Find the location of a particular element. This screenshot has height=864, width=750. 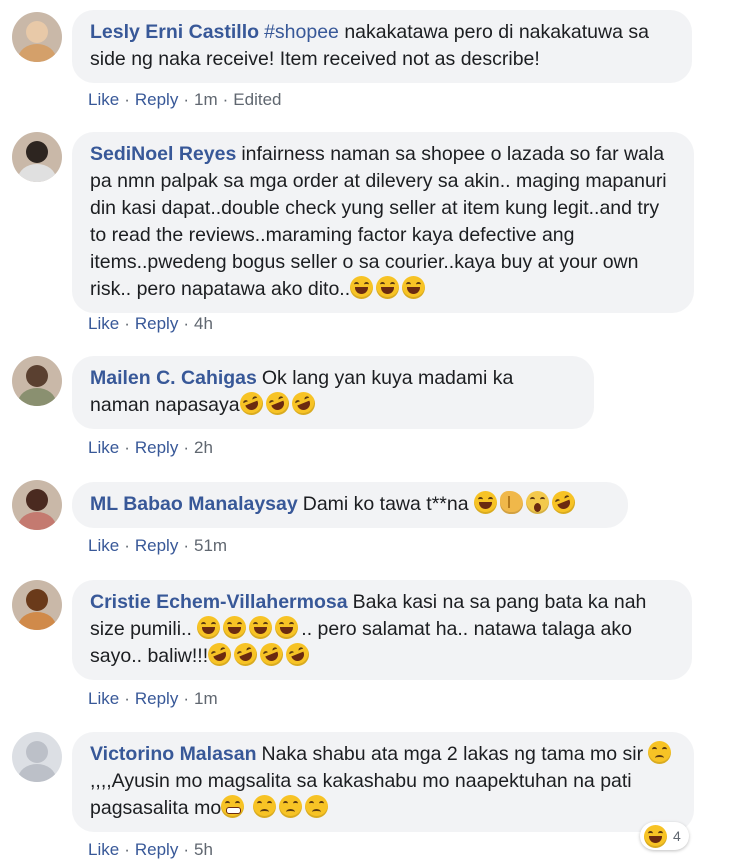

comment-author: ML Babao Manalaysay is located at coordinates (194, 504).